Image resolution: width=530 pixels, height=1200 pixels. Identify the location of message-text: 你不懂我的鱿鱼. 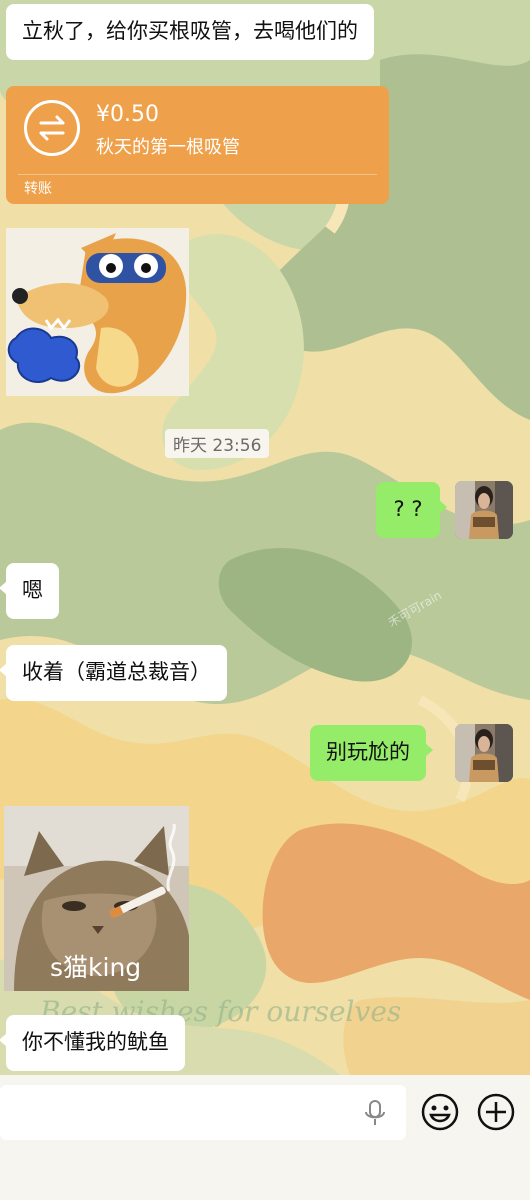
(95, 1042).